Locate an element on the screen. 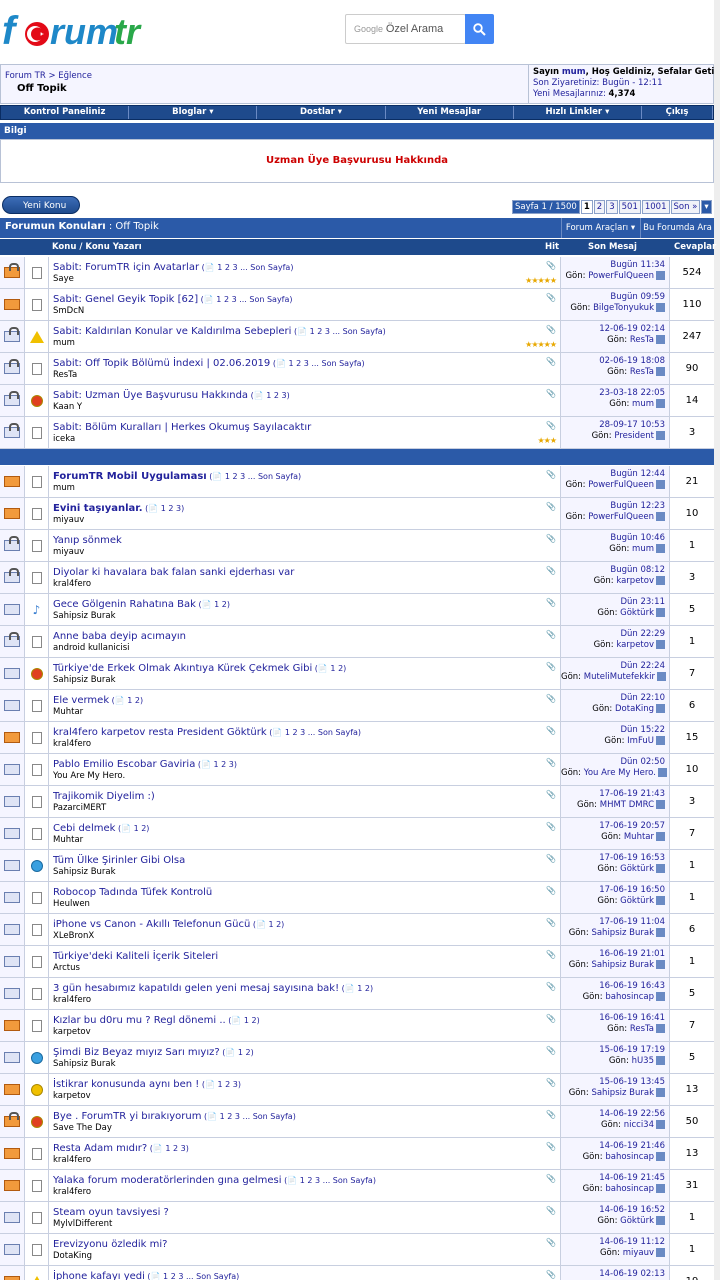 Image resolution: width=720 pixels, height=1280 pixels. thread-title: Erevizyonu özledik mi? is located at coordinates (304, 1244).